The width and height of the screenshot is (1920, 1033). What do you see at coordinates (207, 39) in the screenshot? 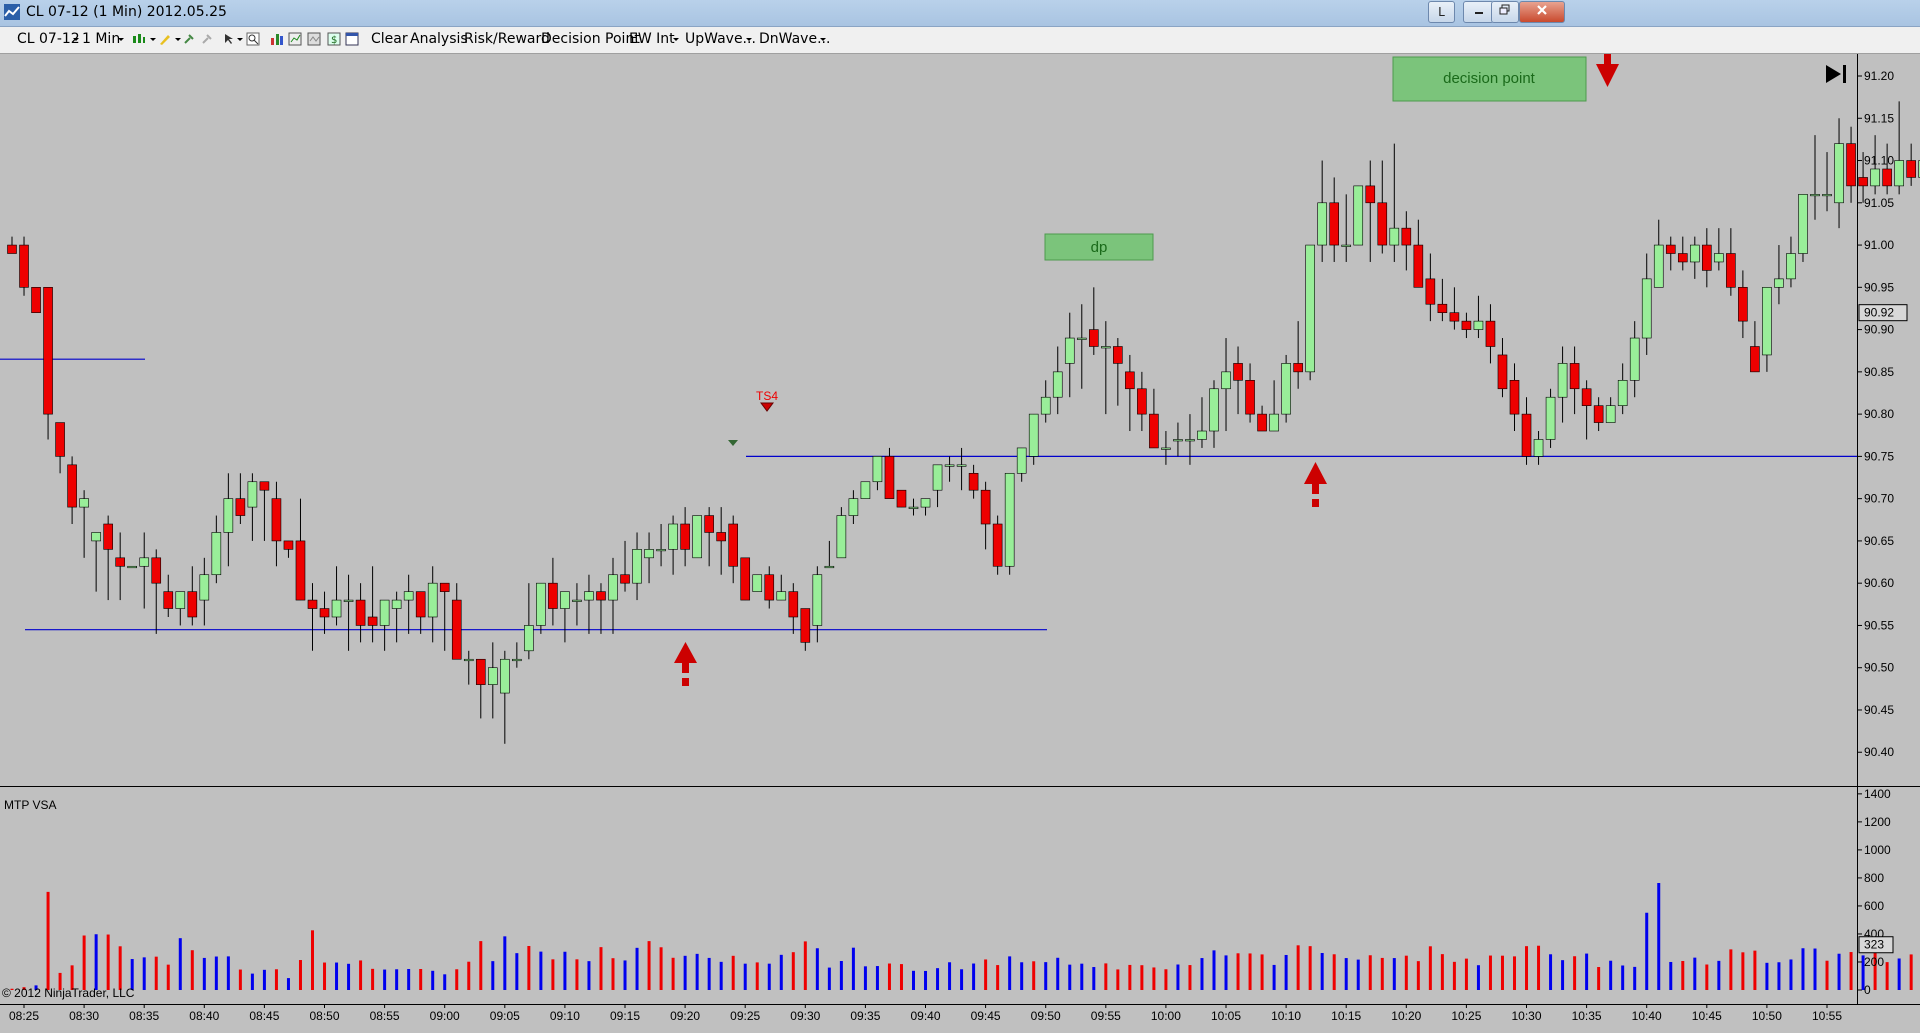
I see `eraser-icon` at bounding box center [207, 39].